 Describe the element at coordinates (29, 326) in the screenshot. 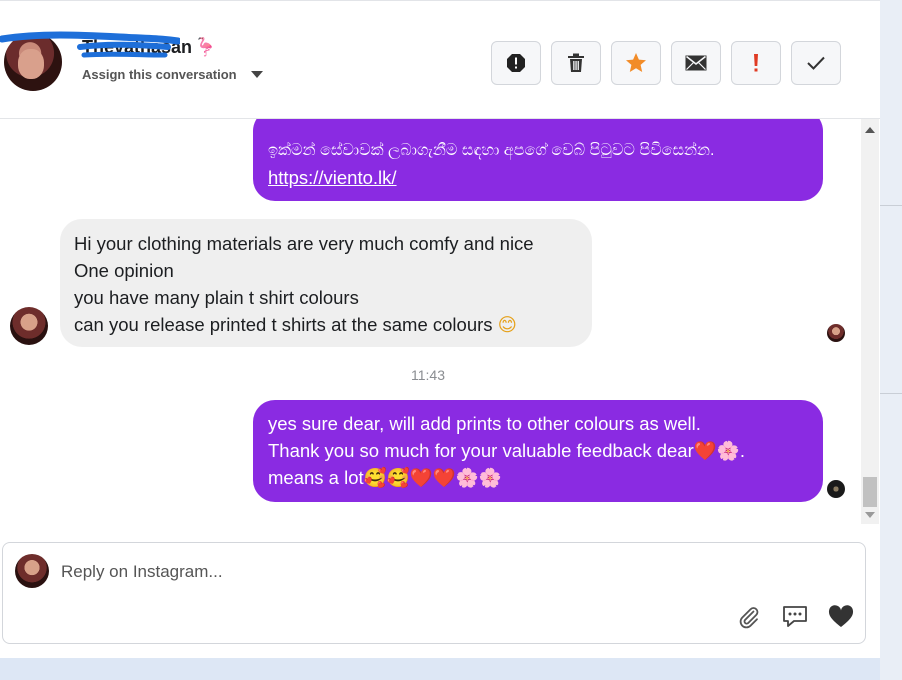

I see `sender-avatar` at that location.